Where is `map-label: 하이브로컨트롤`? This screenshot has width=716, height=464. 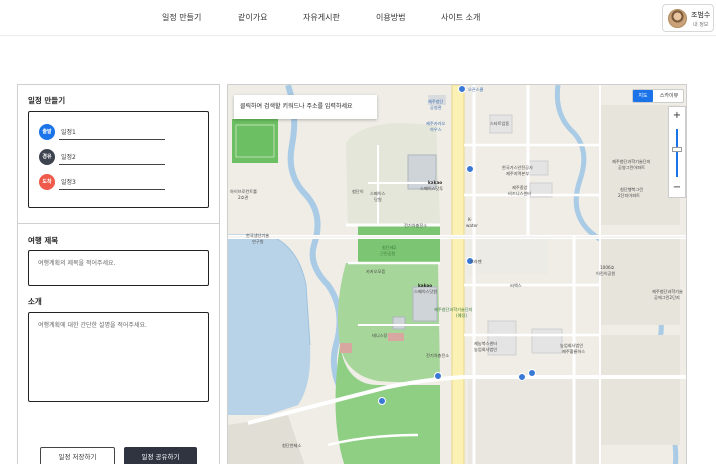
map-label: 하이브로컨트롤 is located at coordinates (243, 191).